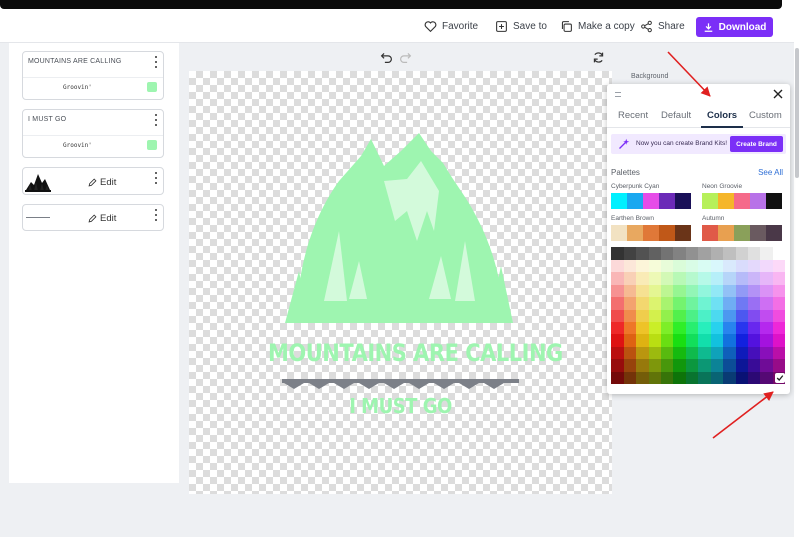 This screenshot has height=537, width=800. I want to click on palette-autumn, so click(742, 233).